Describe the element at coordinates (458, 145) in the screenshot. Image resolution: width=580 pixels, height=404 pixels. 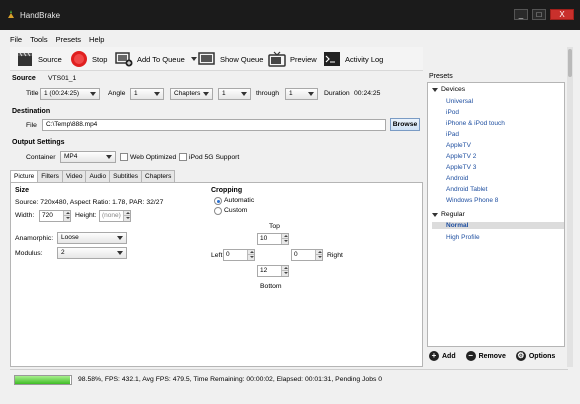
I see `preset-appletv: AppleTV` at that location.